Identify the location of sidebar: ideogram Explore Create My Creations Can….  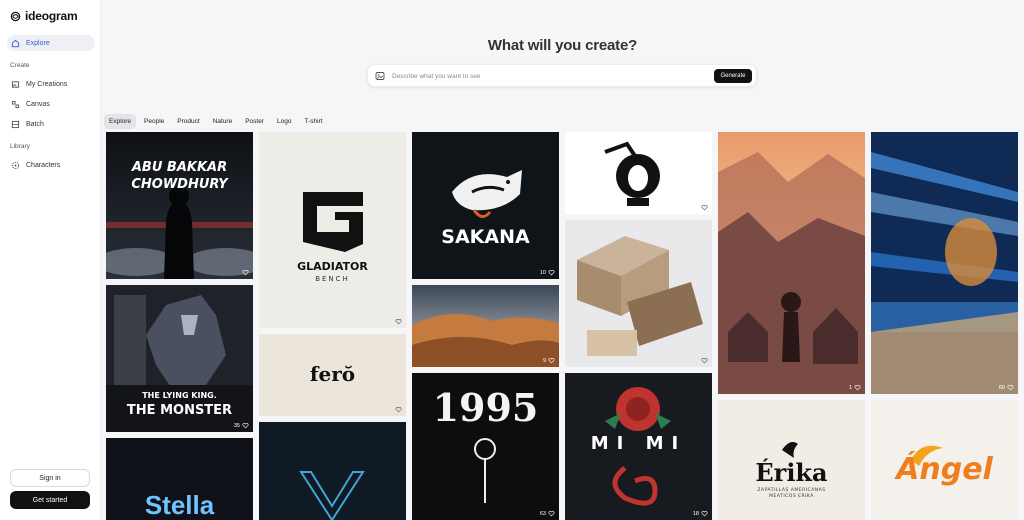
(50, 260).